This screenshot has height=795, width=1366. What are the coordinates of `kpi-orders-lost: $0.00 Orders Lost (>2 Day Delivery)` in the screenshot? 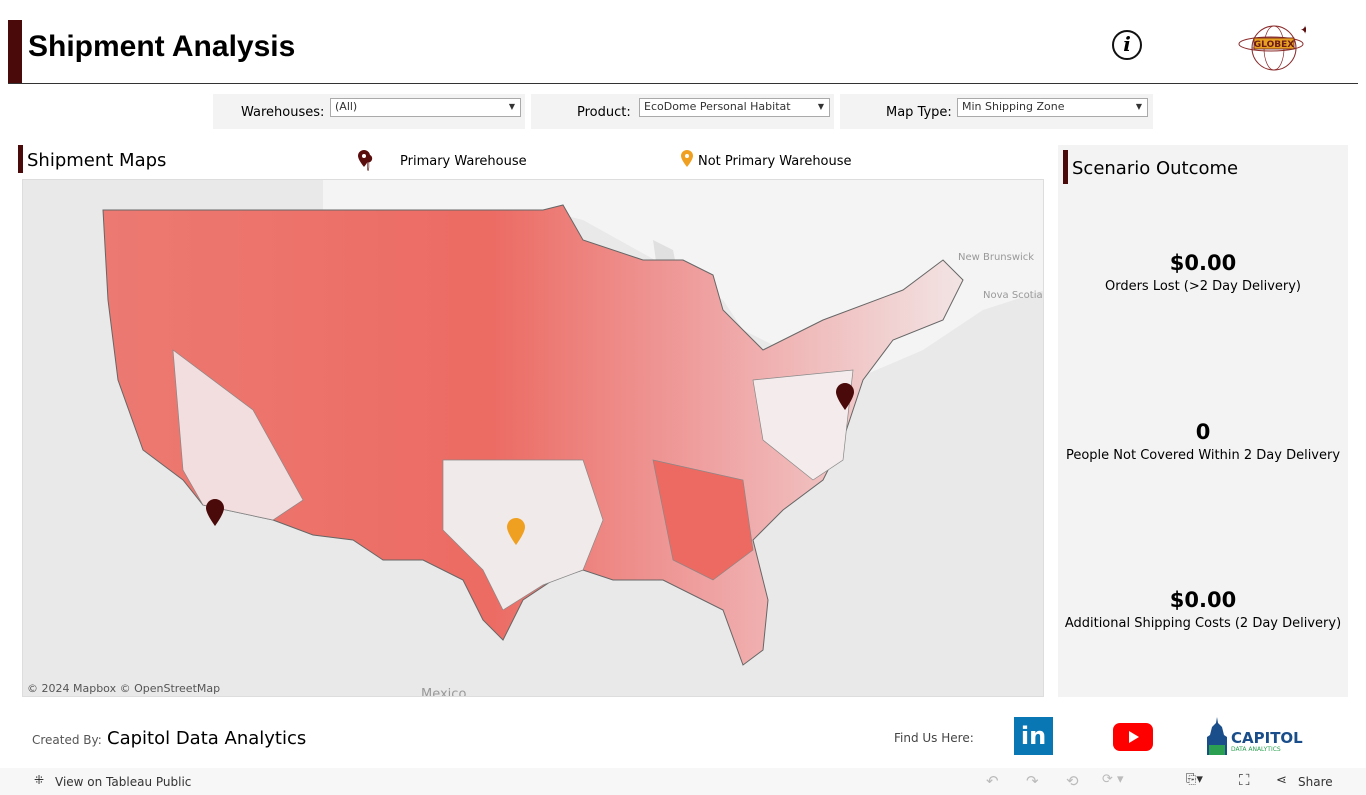 It's located at (1203, 272).